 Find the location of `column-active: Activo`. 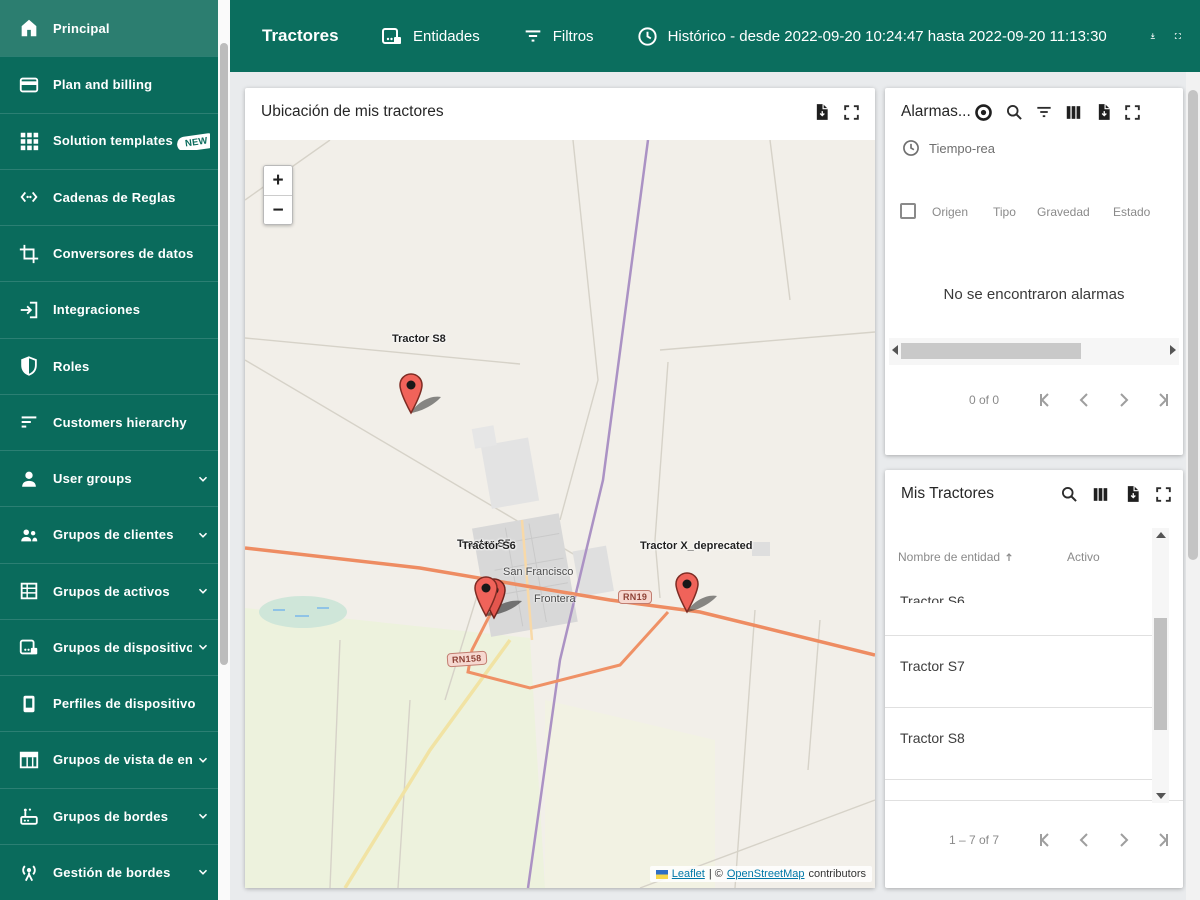

column-active: Activo is located at coordinates (1083, 557).